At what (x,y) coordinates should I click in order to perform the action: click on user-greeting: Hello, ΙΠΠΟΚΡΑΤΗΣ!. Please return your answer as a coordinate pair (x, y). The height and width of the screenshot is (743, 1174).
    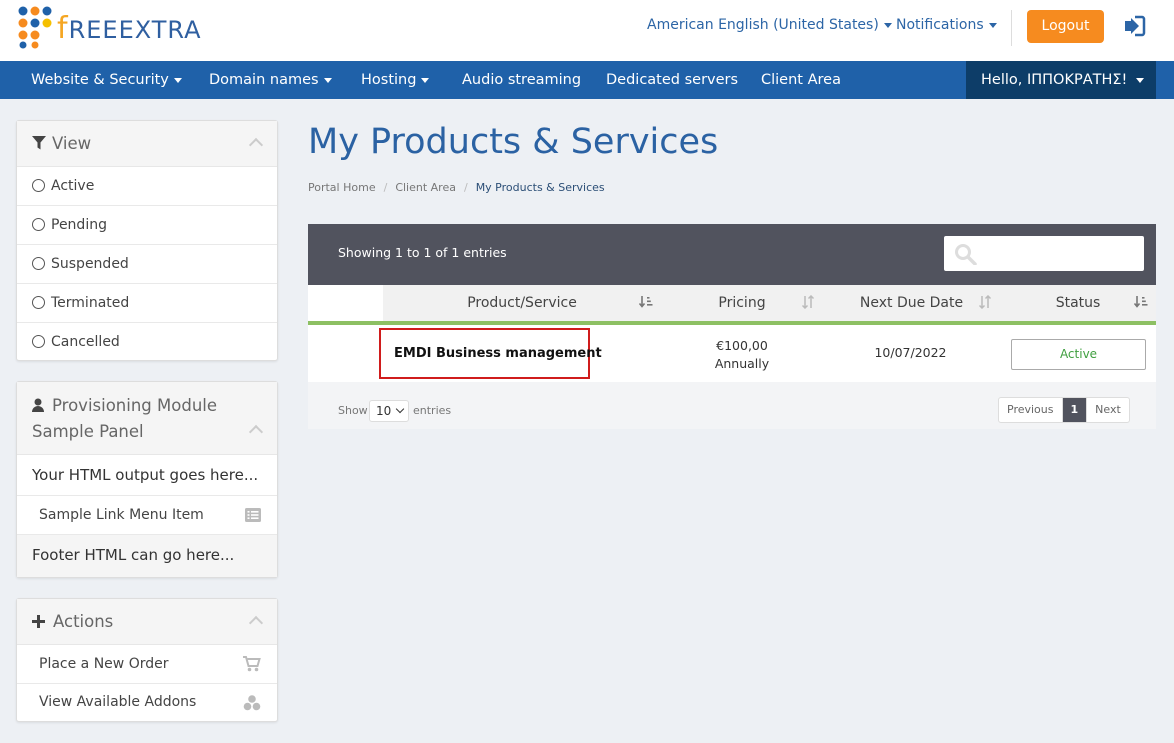
    Looking at the image, I should click on (1054, 80).